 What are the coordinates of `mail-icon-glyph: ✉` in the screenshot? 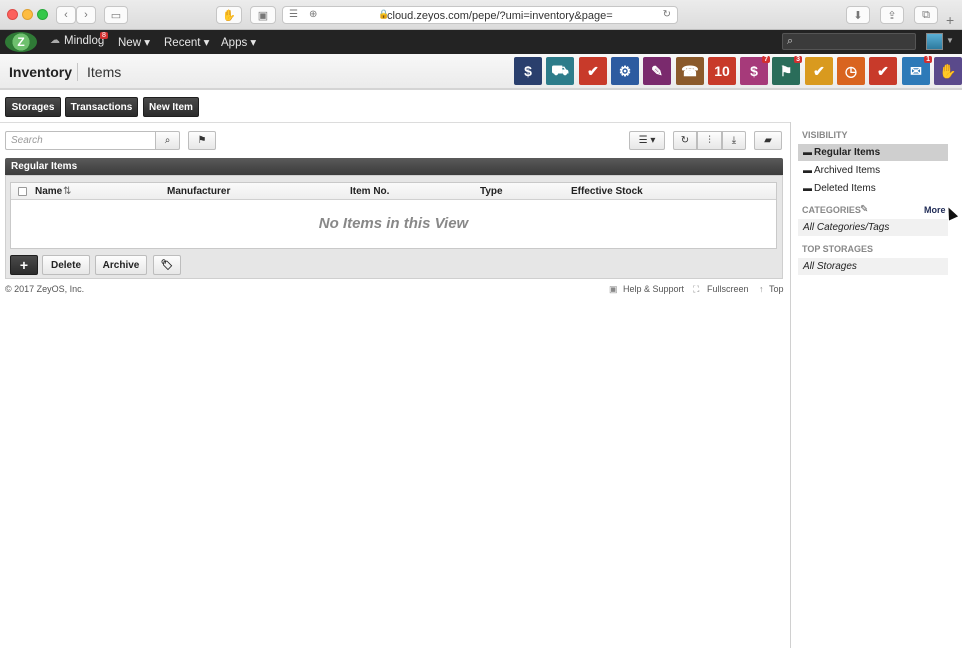 It's located at (916, 70).